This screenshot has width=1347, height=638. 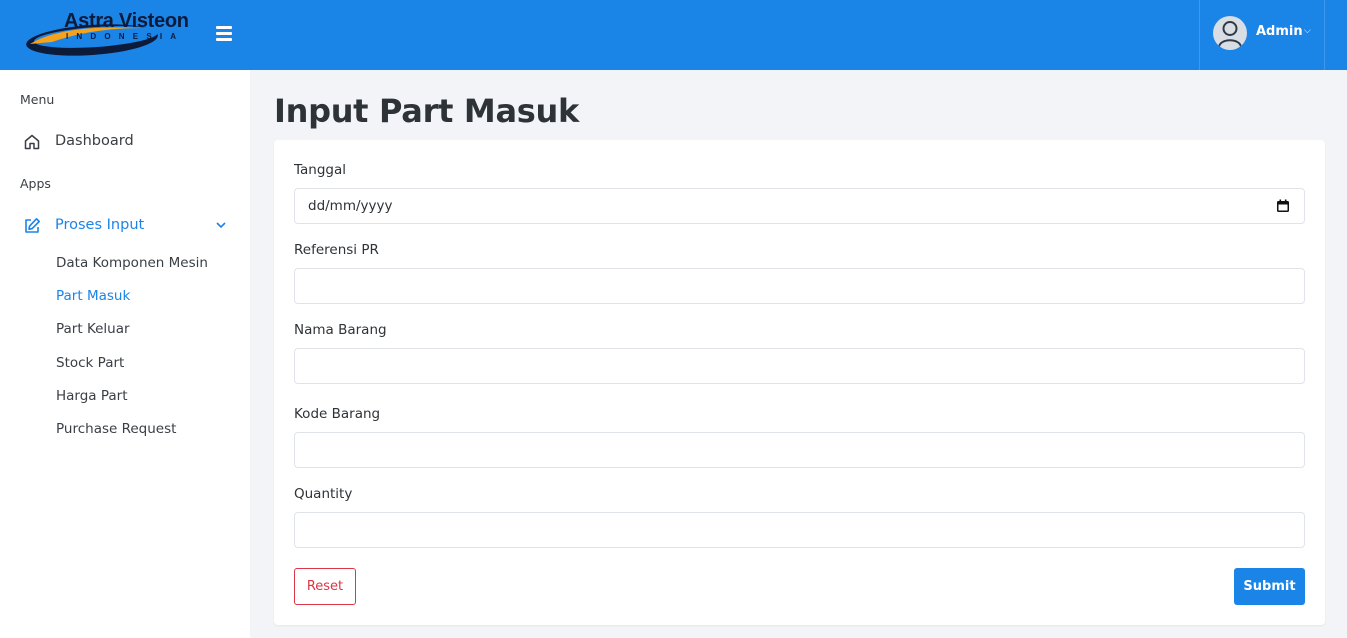 What do you see at coordinates (1279, 31) in the screenshot?
I see `user-name: Admin` at bounding box center [1279, 31].